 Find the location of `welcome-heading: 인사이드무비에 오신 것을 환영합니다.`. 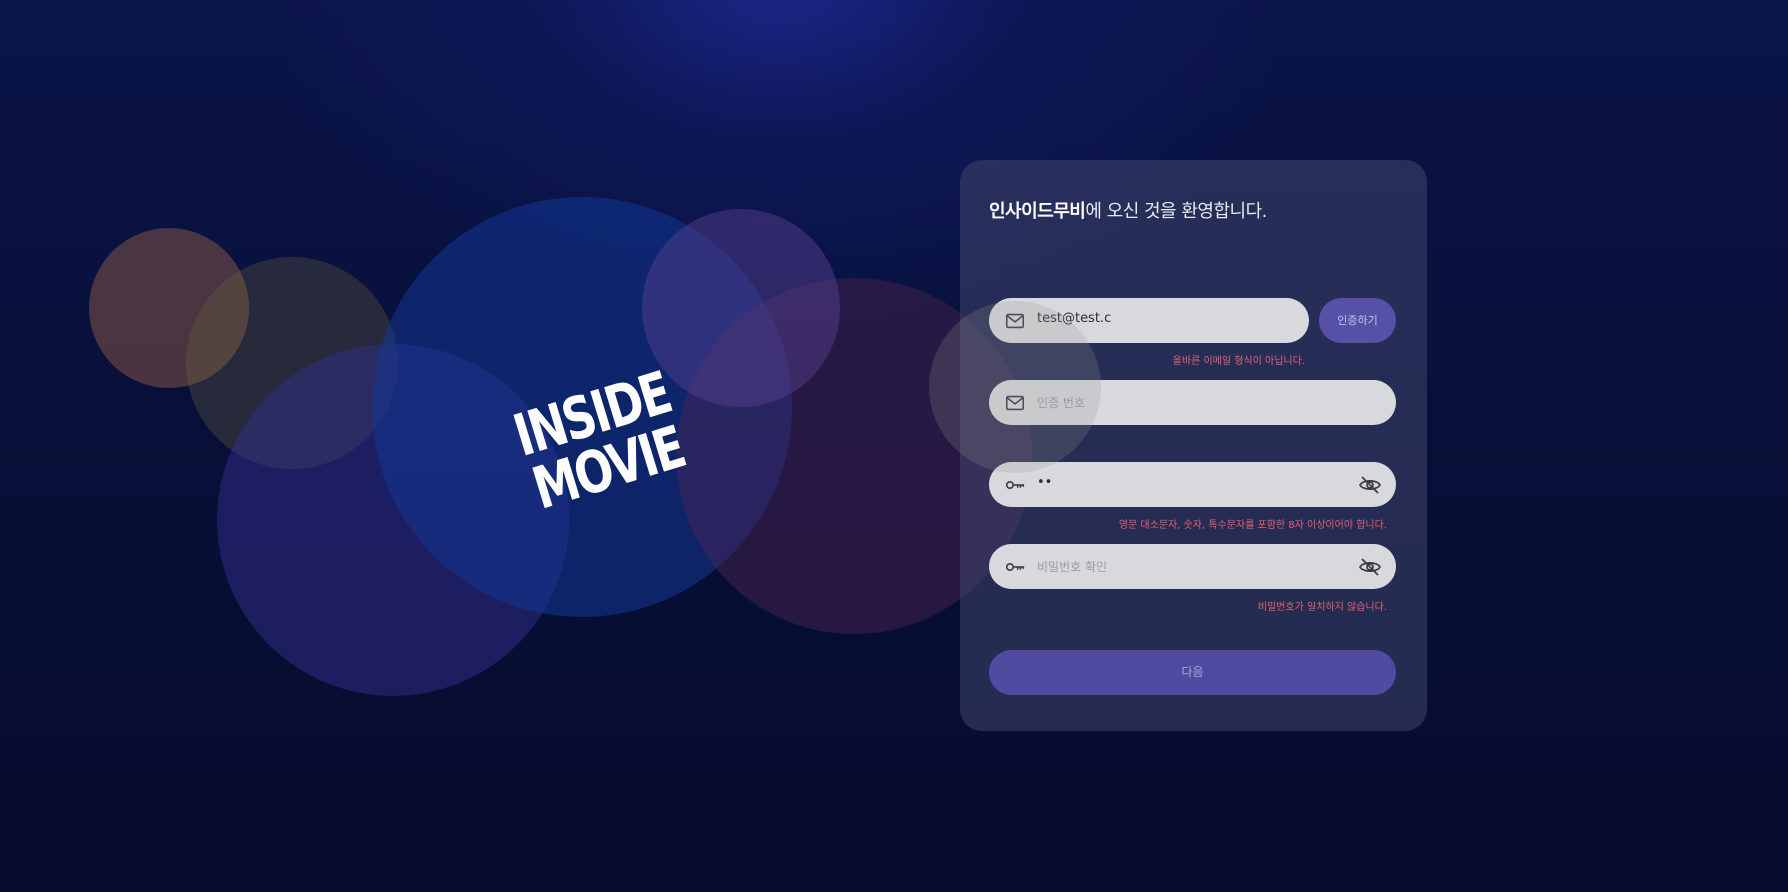

welcome-heading: 인사이드무비에 오신 것을 환영합니다. is located at coordinates (1128, 210).